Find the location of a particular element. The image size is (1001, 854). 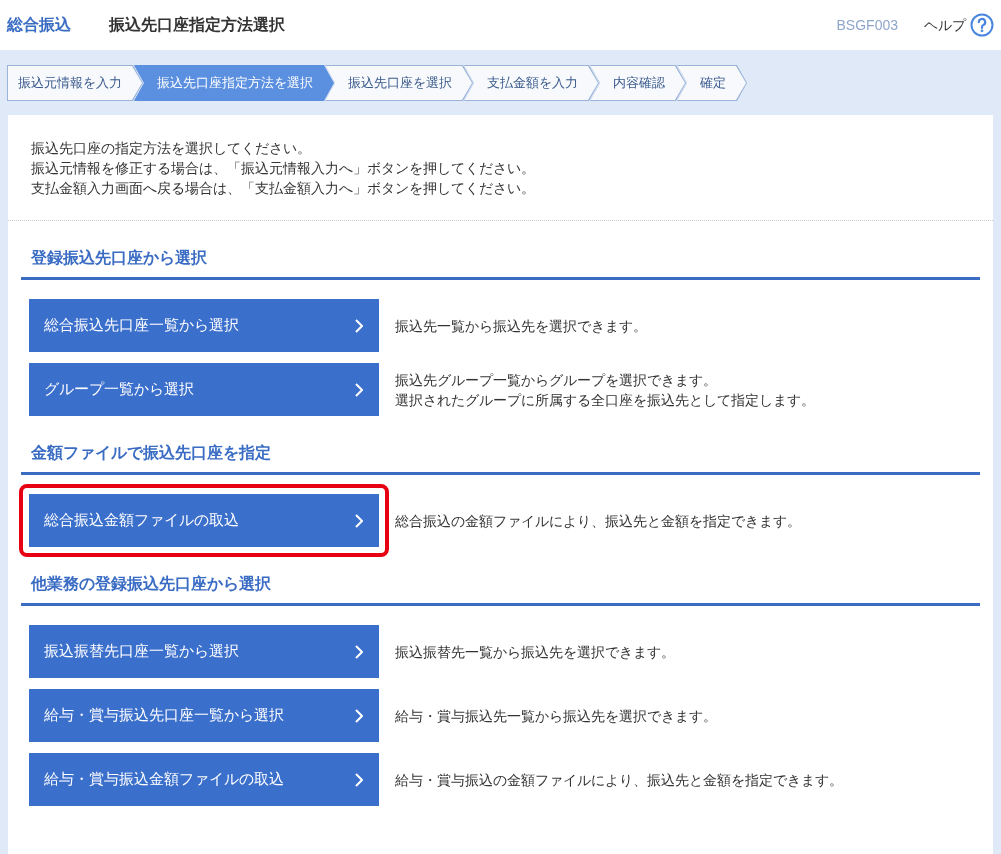

help-icon is located at coordinates (982, 25).